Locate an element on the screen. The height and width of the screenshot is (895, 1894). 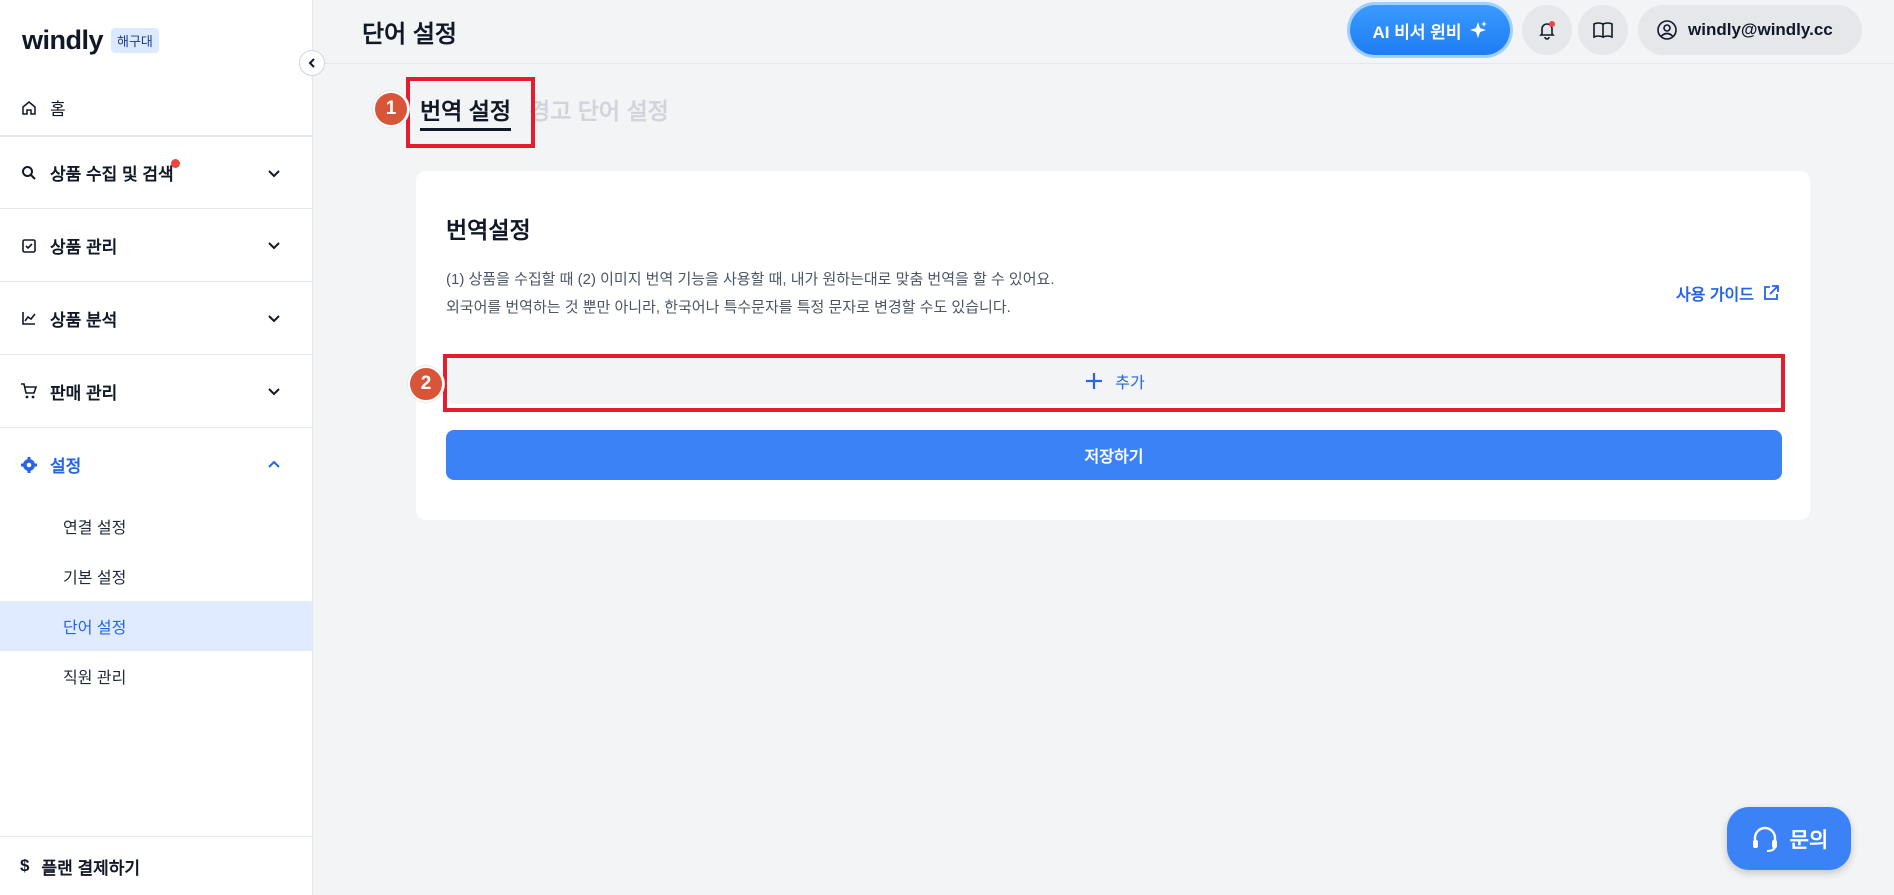
sidebar-item-sales-manage: 판매 관리 is located at coordinates (156, 391).